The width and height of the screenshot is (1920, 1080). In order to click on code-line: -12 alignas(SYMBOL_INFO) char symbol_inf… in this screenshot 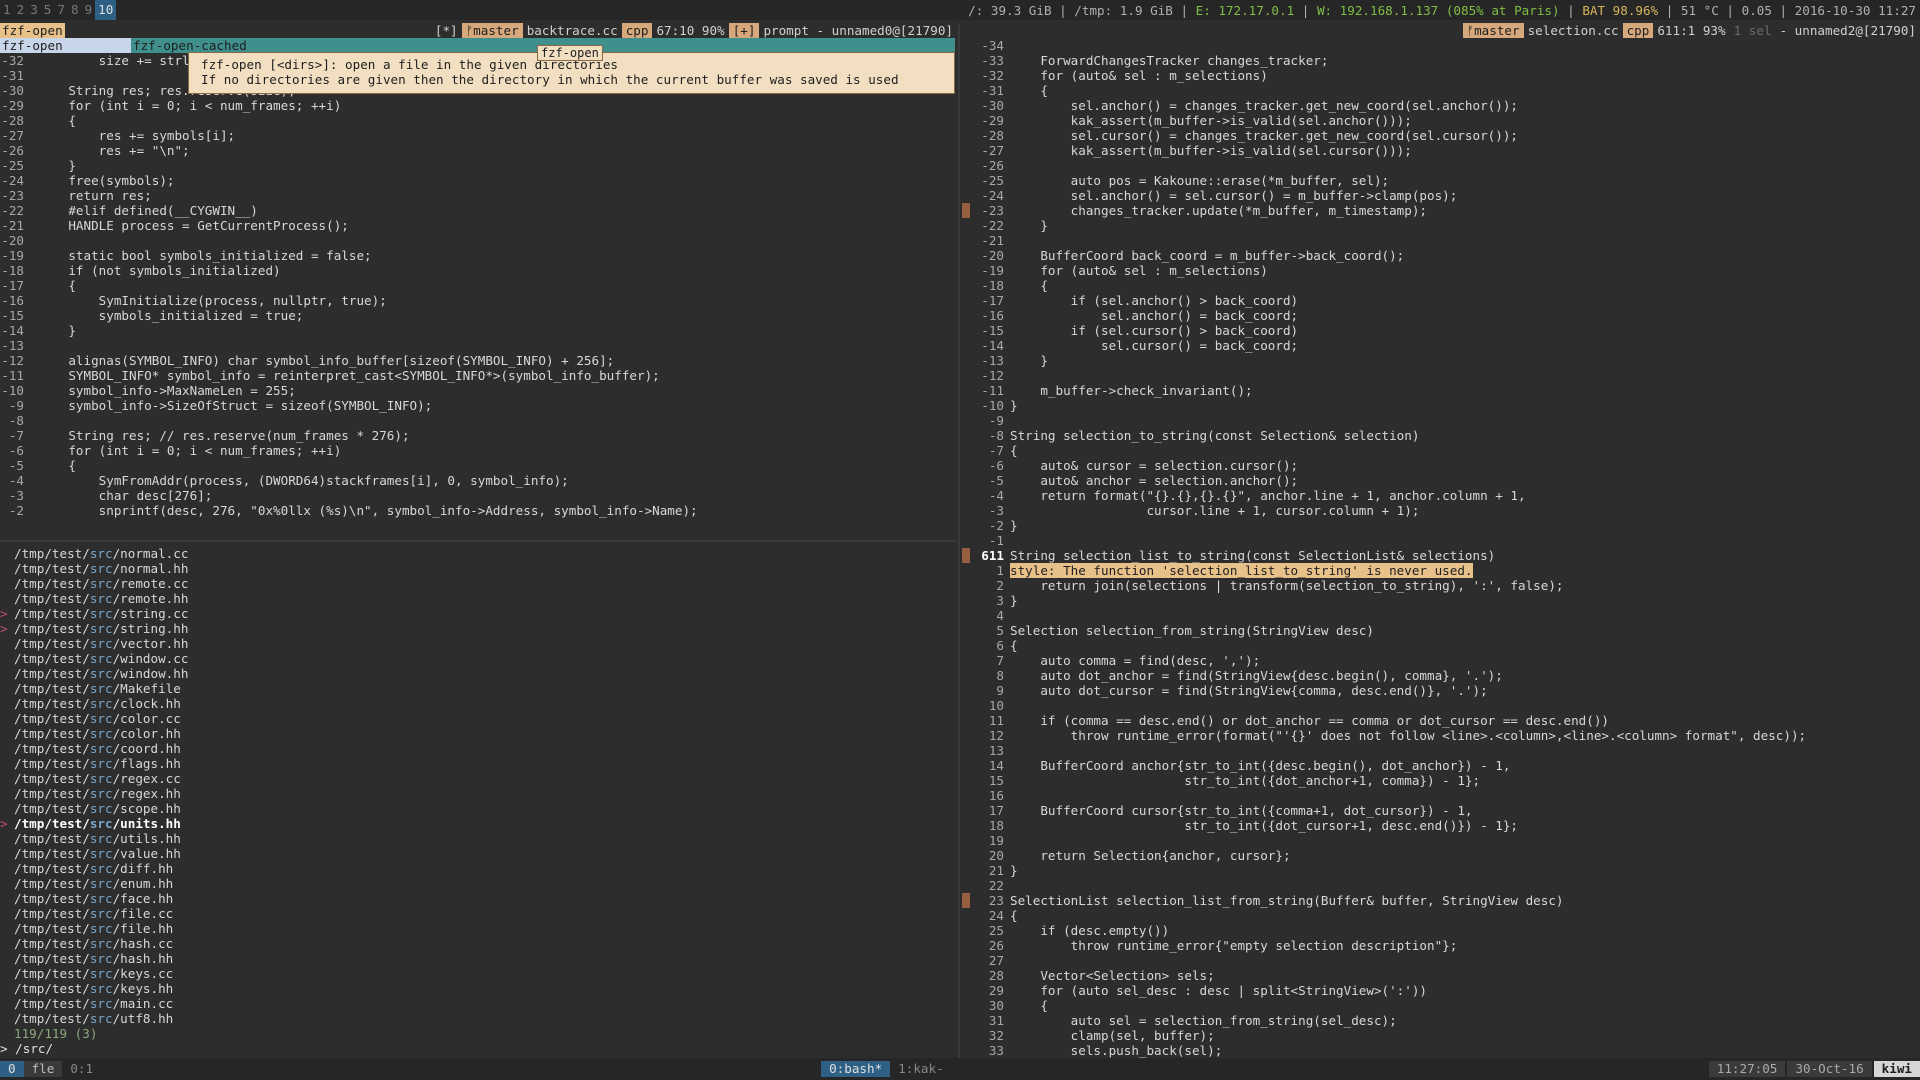, I will do `click(478, 360)`.